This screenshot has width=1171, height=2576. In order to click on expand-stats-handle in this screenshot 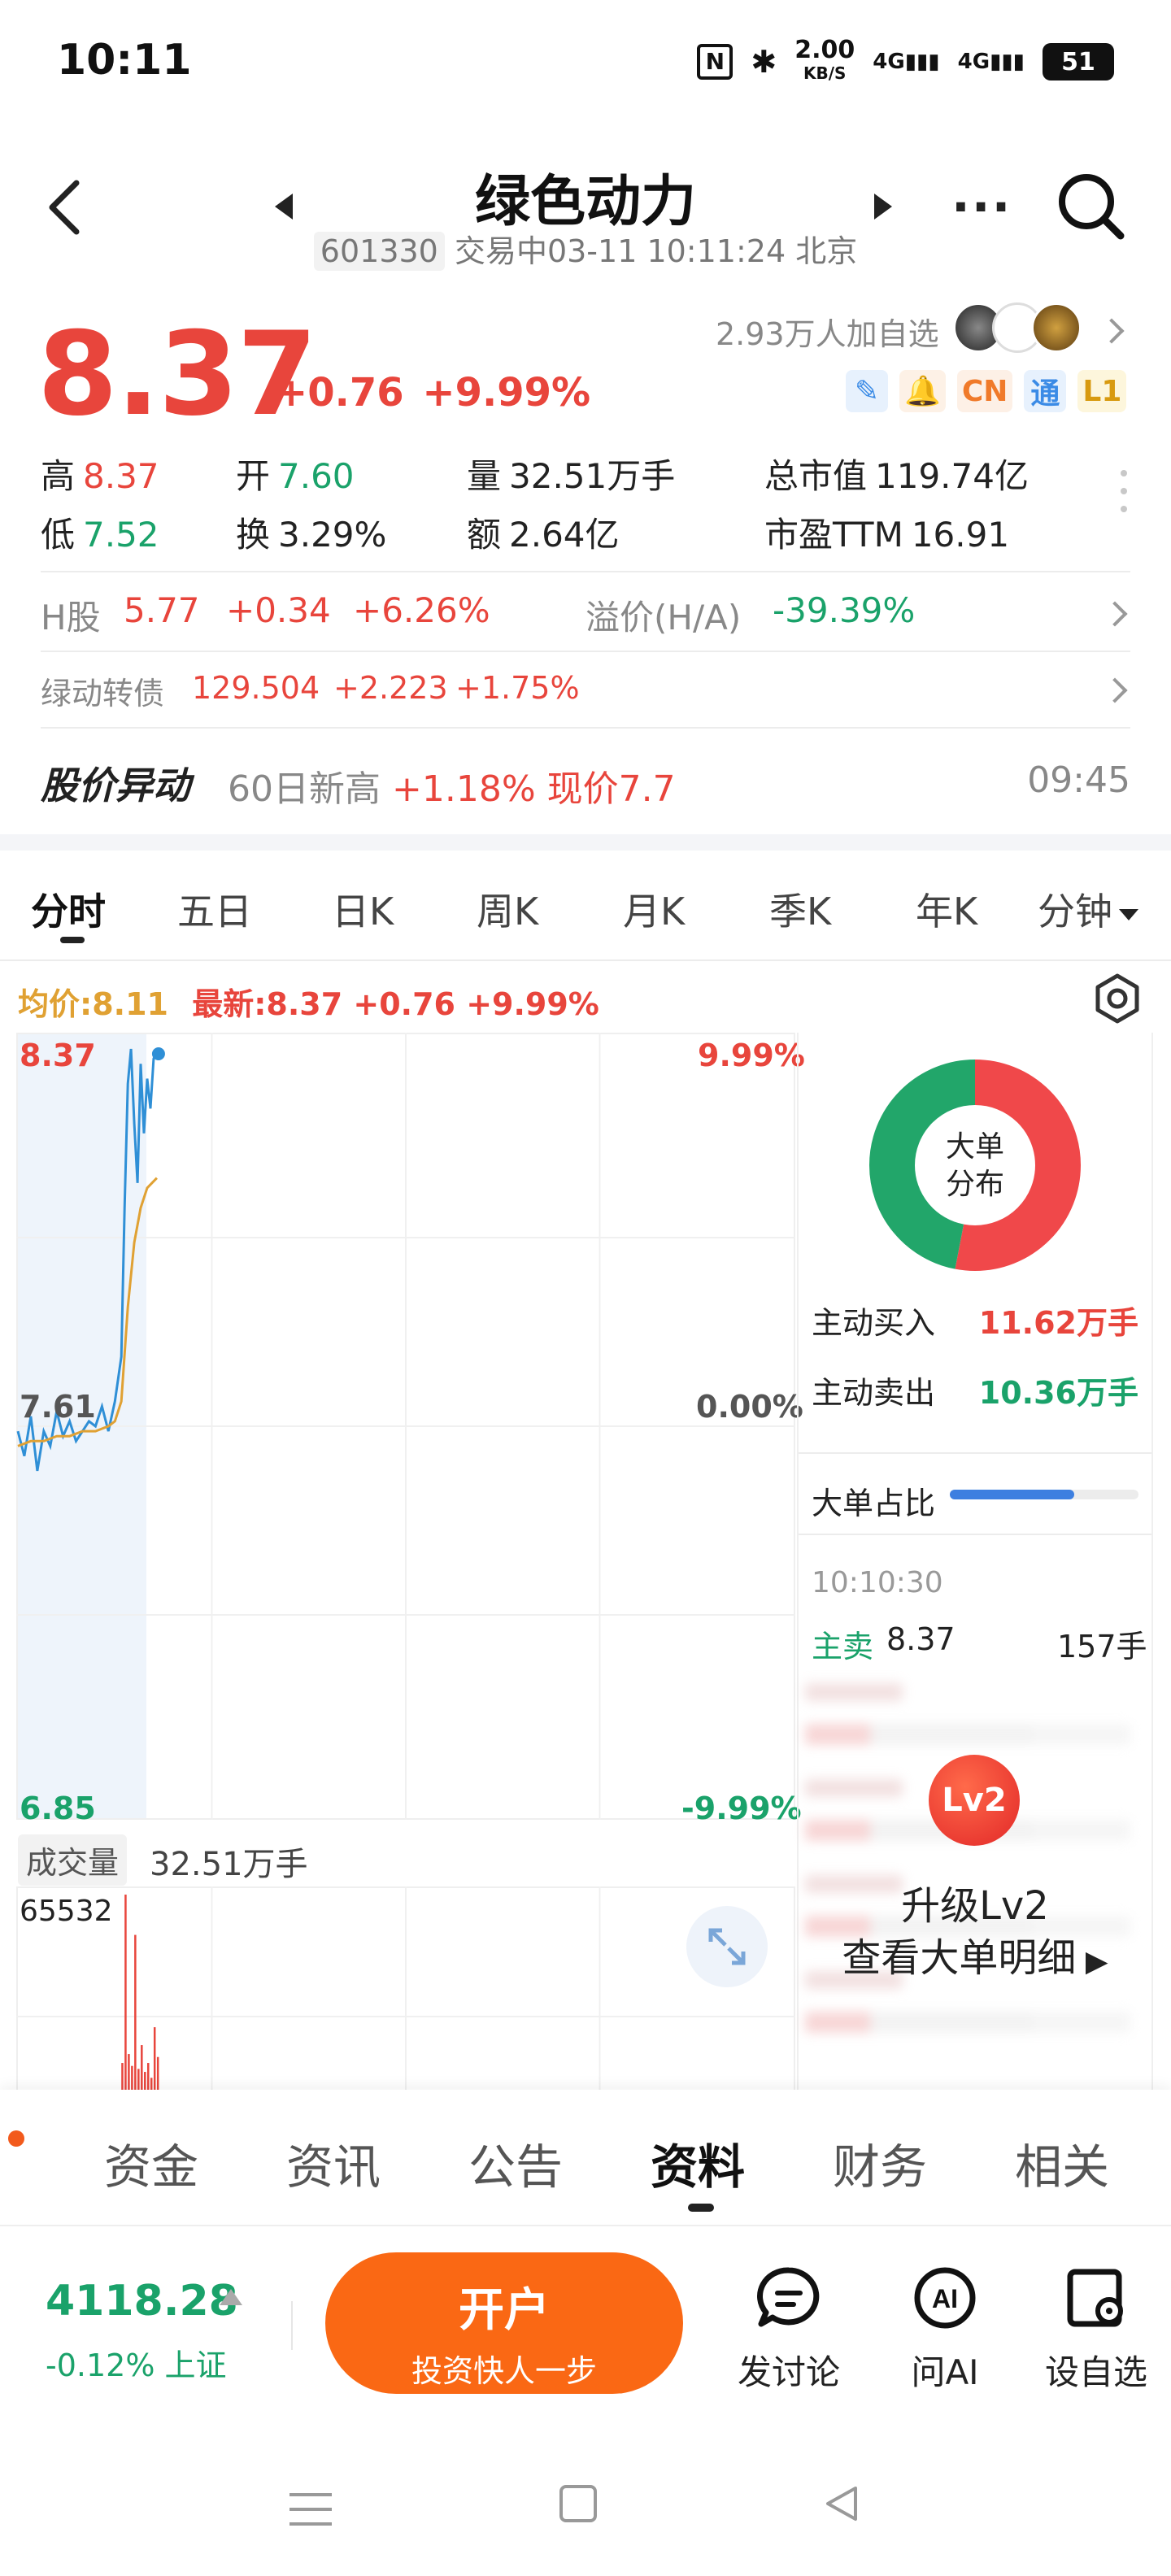, I will do `click(1124, 497)`.